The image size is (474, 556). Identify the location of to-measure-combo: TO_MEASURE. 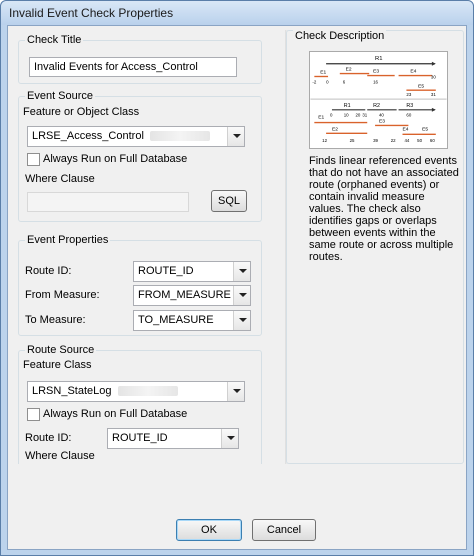
(192, 320).